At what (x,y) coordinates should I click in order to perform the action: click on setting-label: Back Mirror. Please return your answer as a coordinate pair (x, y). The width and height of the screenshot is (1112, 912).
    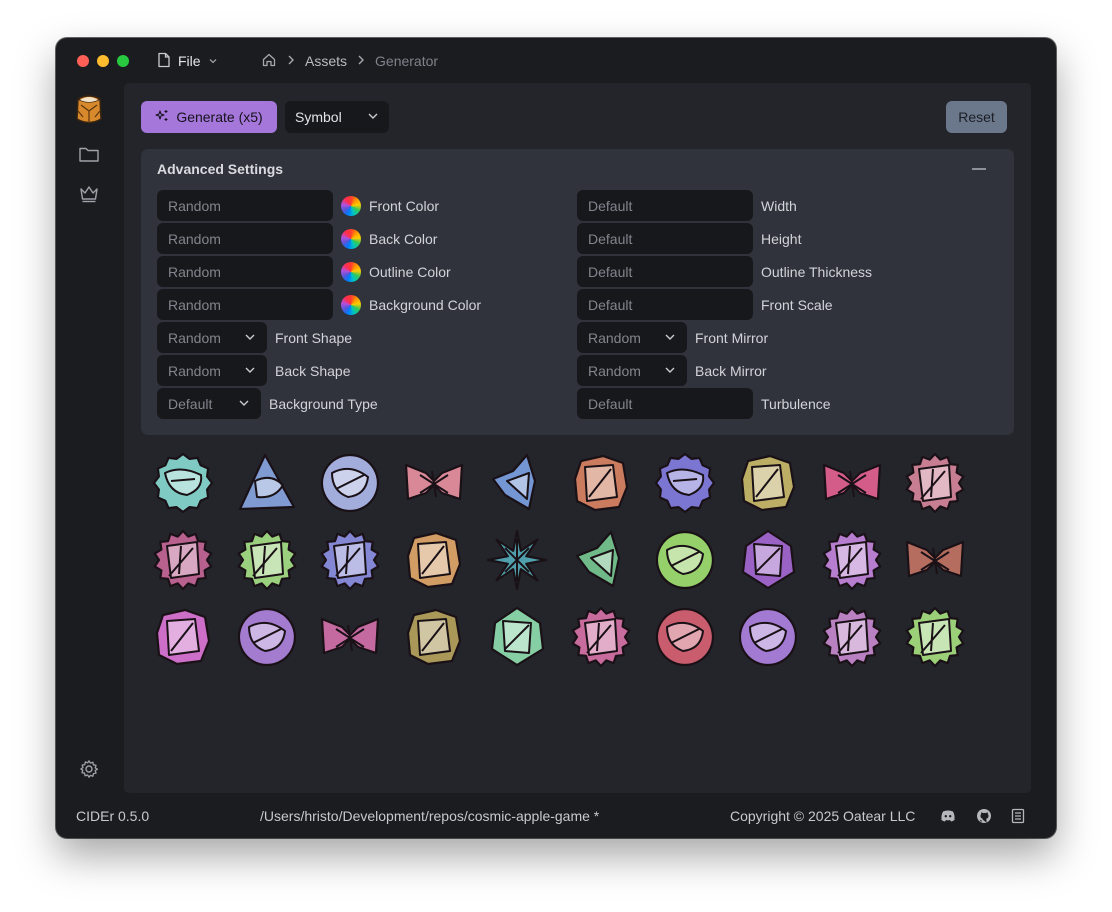
    Looking at the image, I should click on (731, 370).